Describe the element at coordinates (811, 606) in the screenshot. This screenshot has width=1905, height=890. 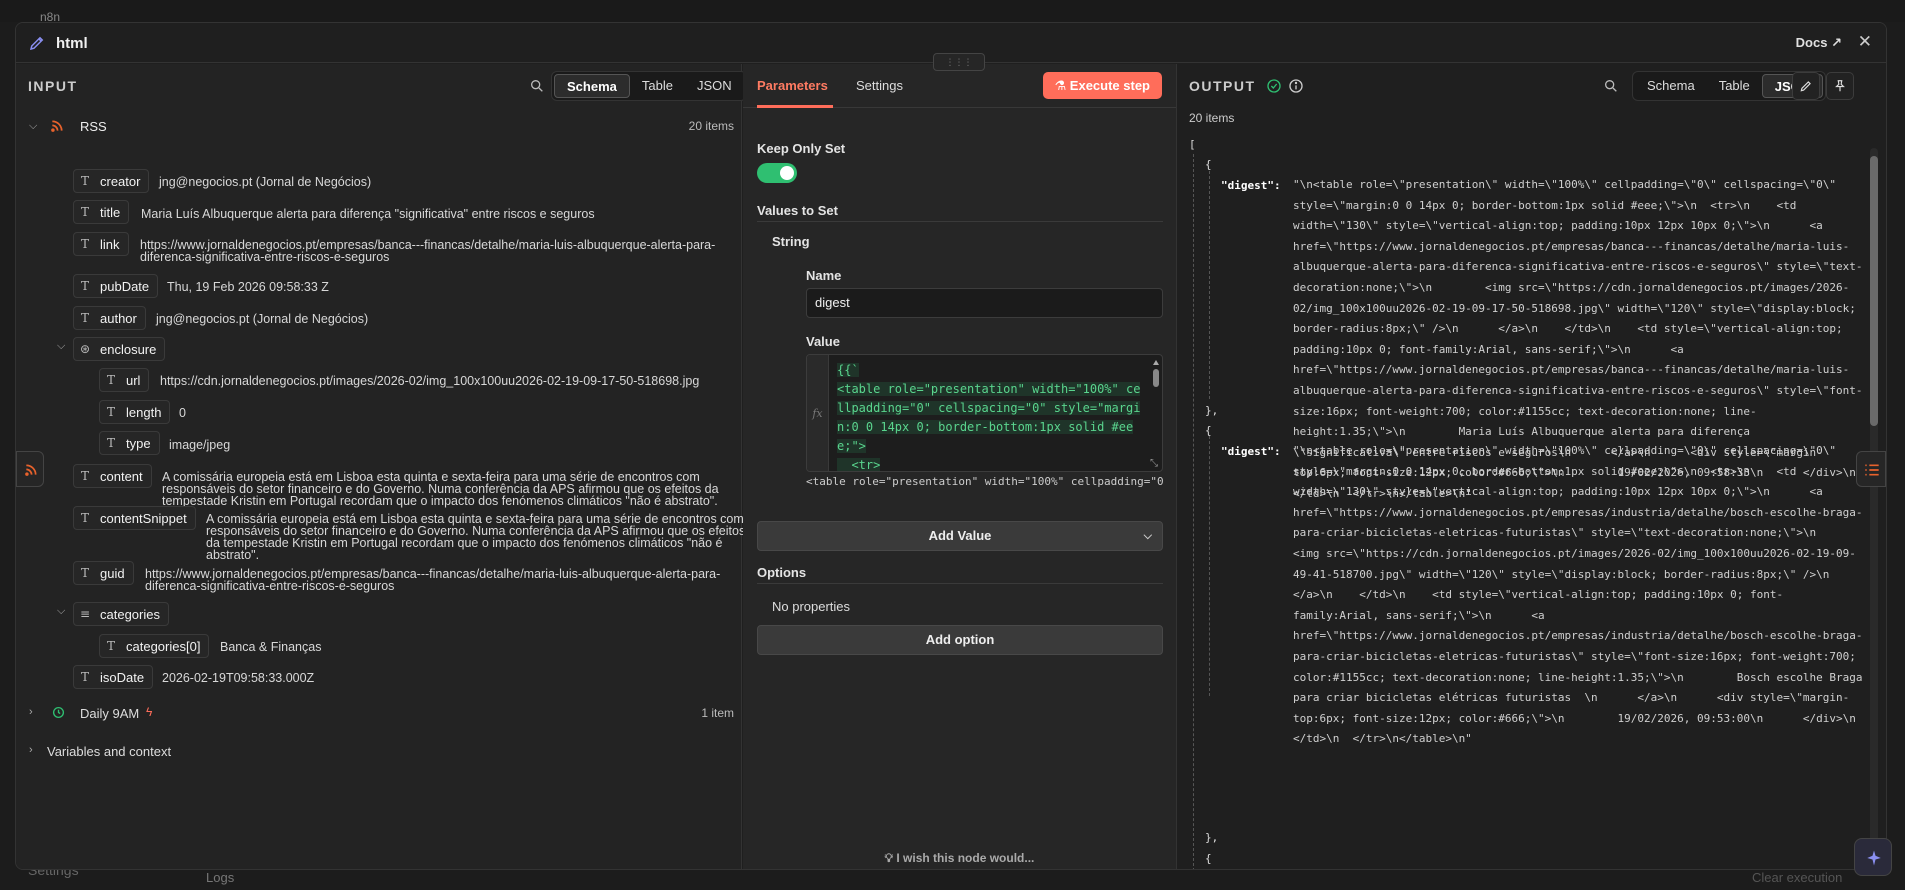
I see `no-properties-text: No properties` at that location.